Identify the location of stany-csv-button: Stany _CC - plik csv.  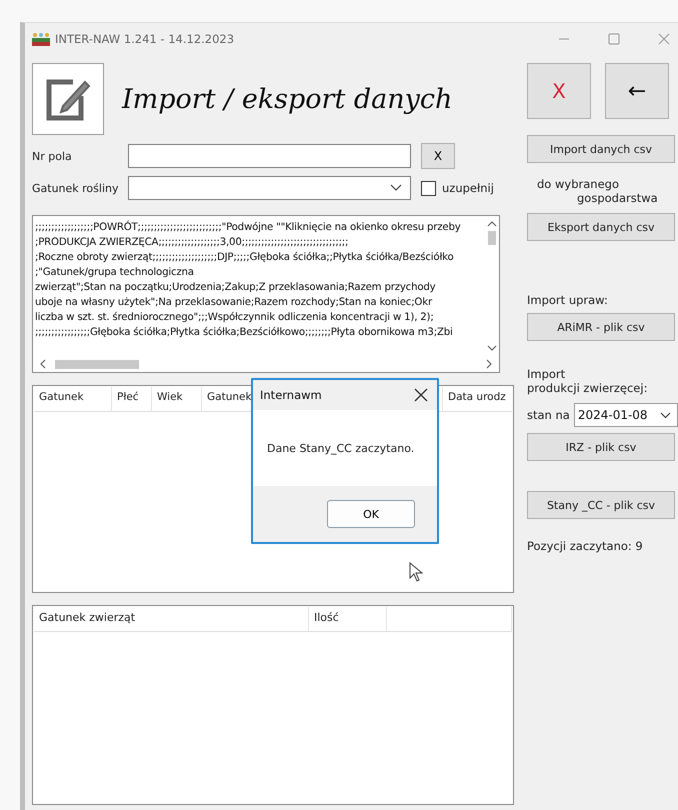
(601, 505).